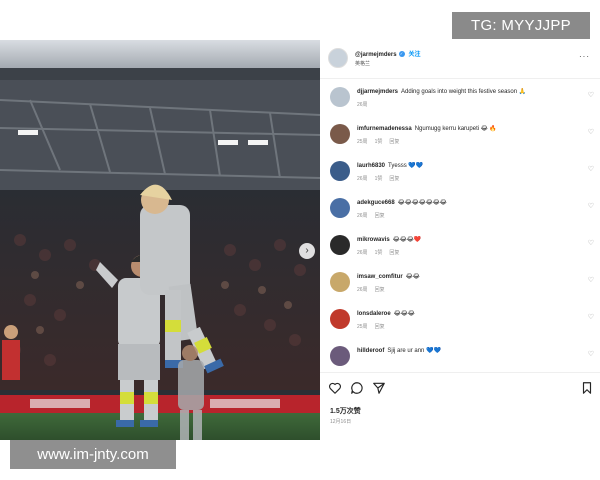  Describe the element at coordinates (338, 58) in the screenshot. I see `author-avatar` at that location.